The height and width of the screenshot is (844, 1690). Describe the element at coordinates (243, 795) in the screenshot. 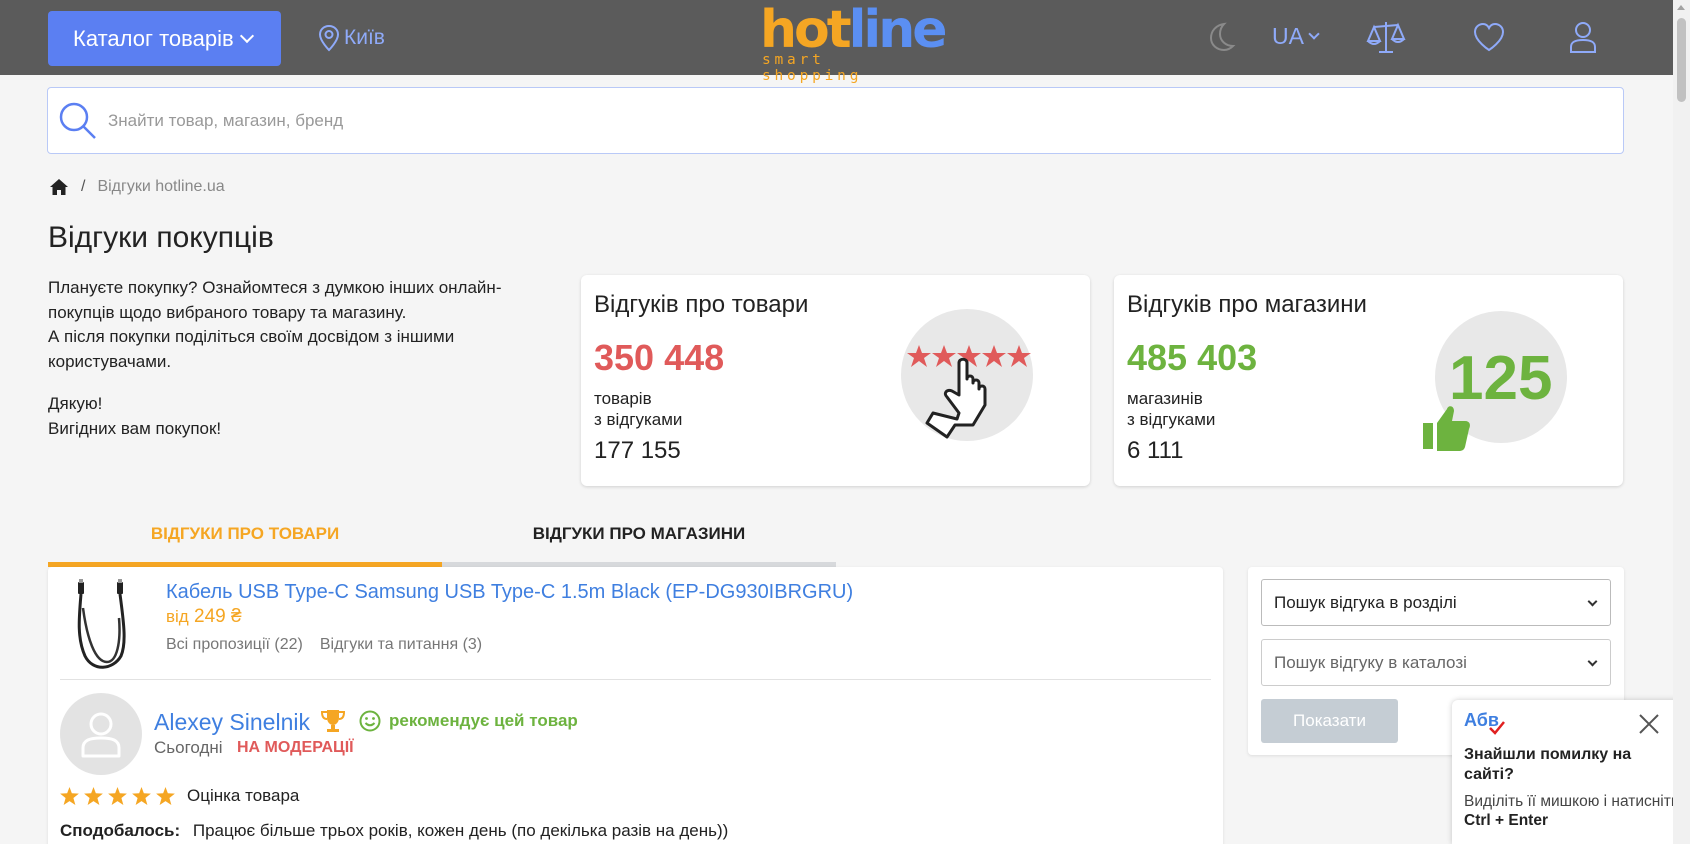

I see `rating-label: Оцінка товара` at that location.